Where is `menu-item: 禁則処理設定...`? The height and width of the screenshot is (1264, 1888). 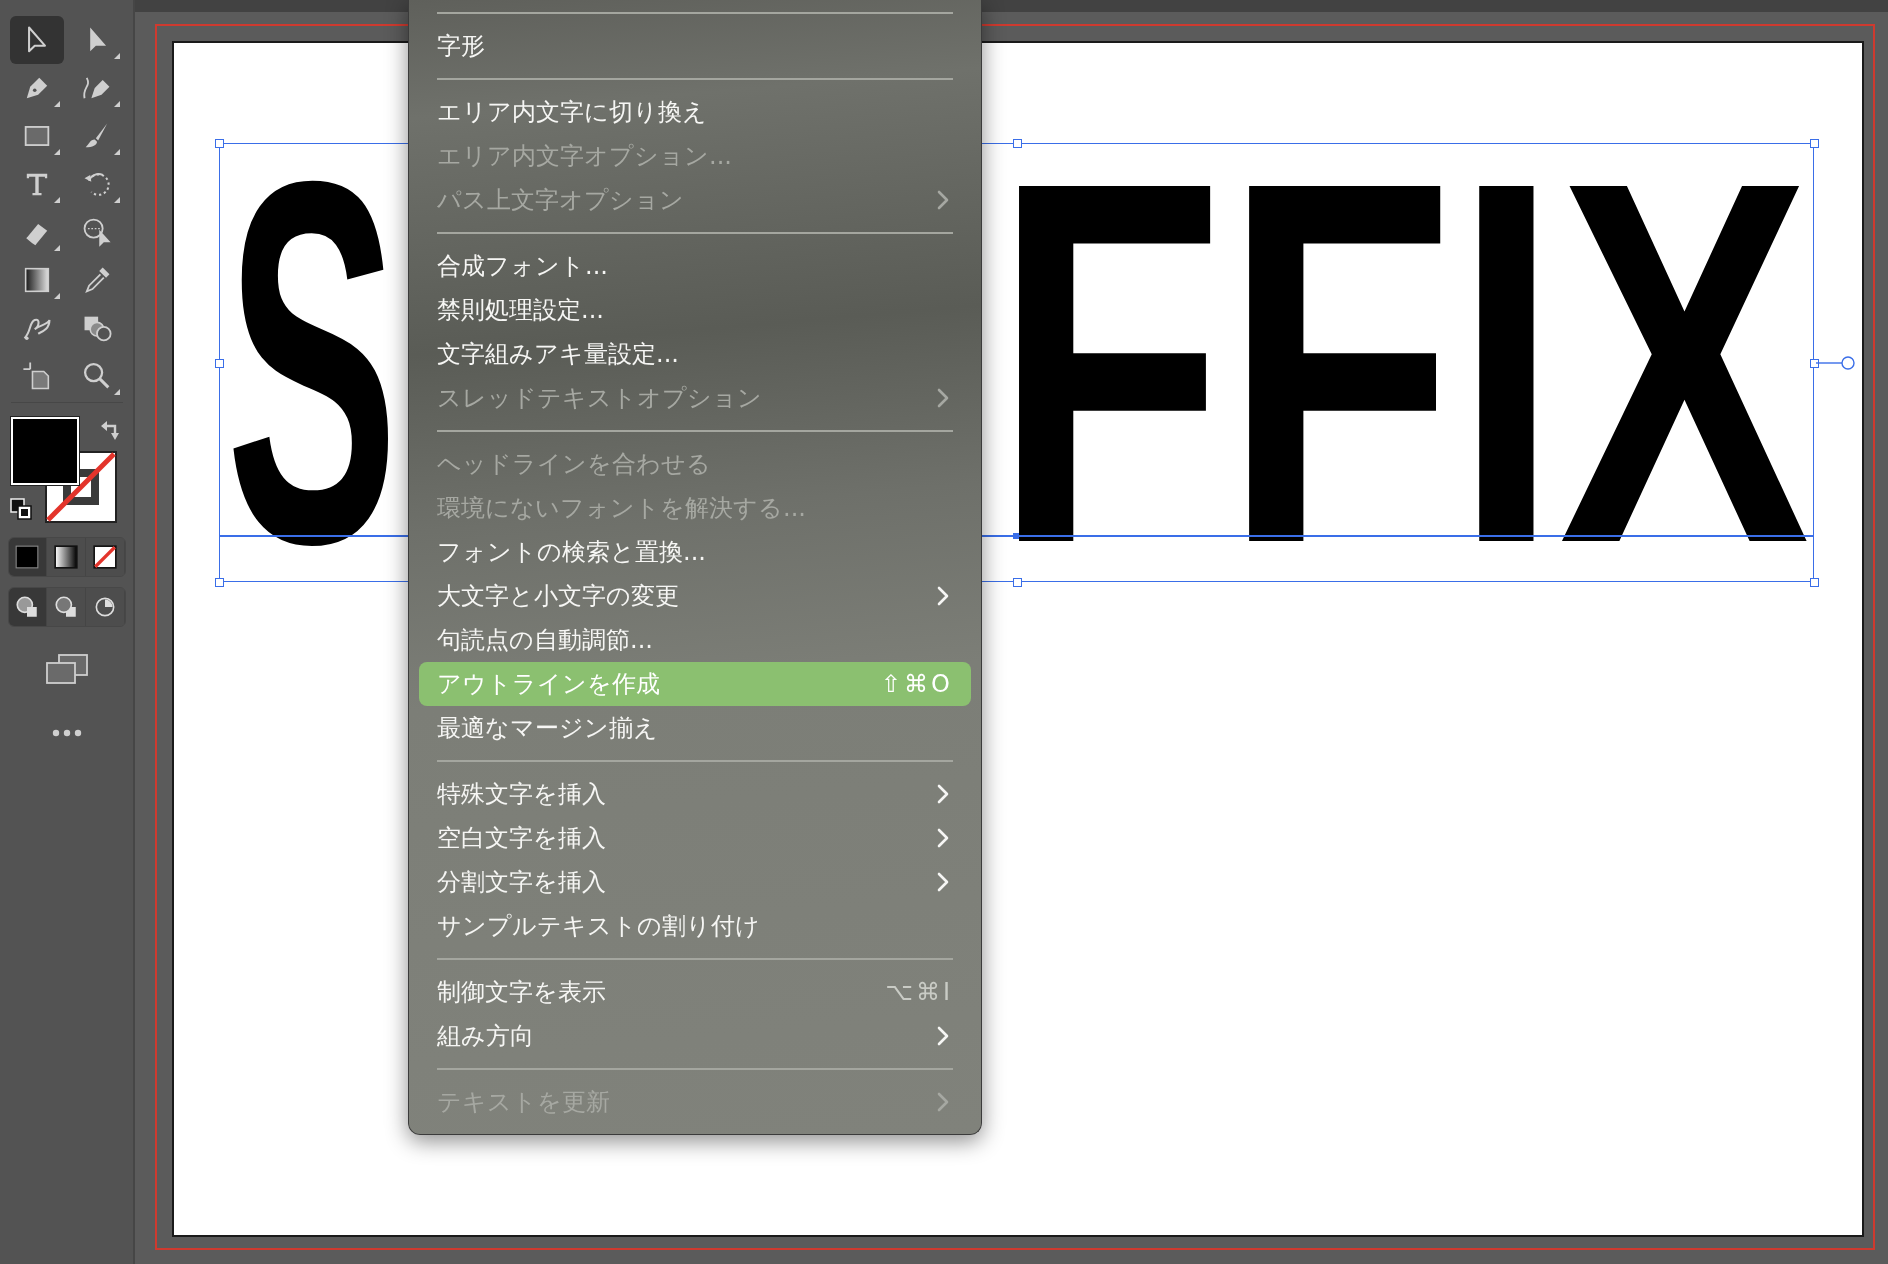
menu-item: 禁則処理設定... is located at coordinates (695, 310).